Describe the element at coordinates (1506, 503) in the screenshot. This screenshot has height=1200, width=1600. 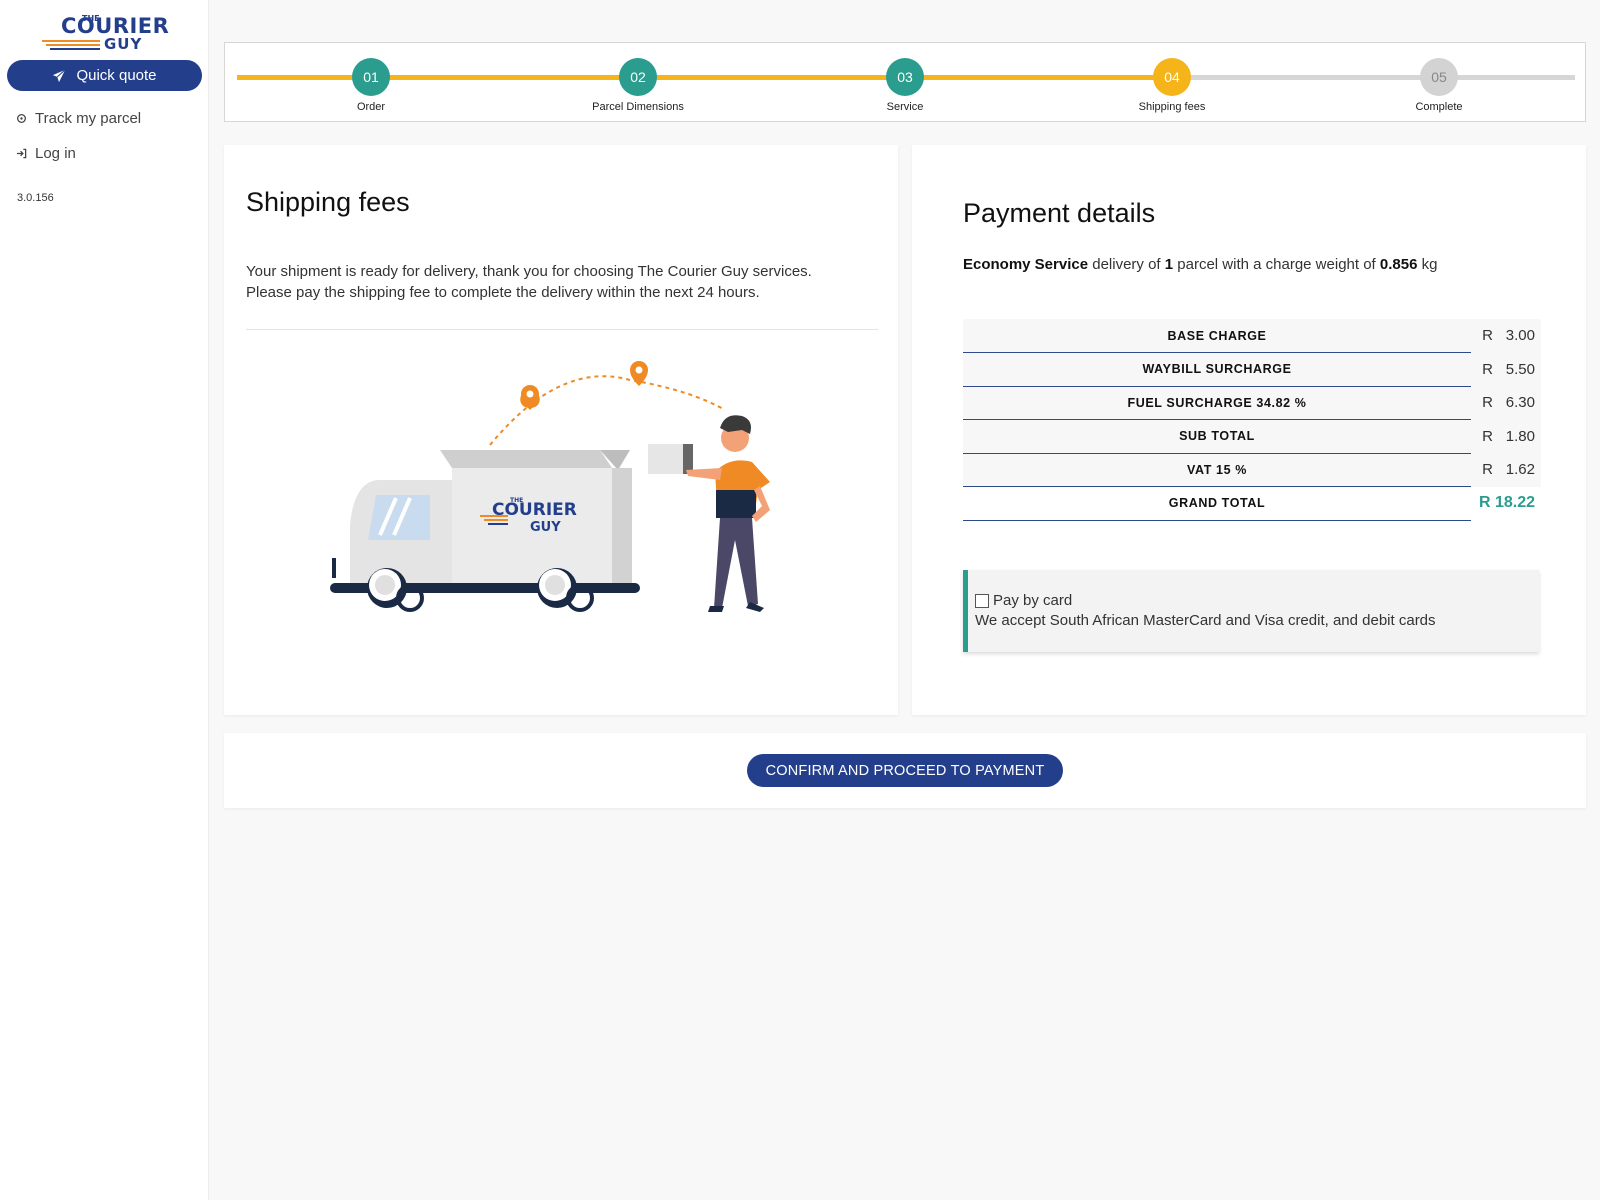
I see `grand-total-value: R 18.22` at that location.